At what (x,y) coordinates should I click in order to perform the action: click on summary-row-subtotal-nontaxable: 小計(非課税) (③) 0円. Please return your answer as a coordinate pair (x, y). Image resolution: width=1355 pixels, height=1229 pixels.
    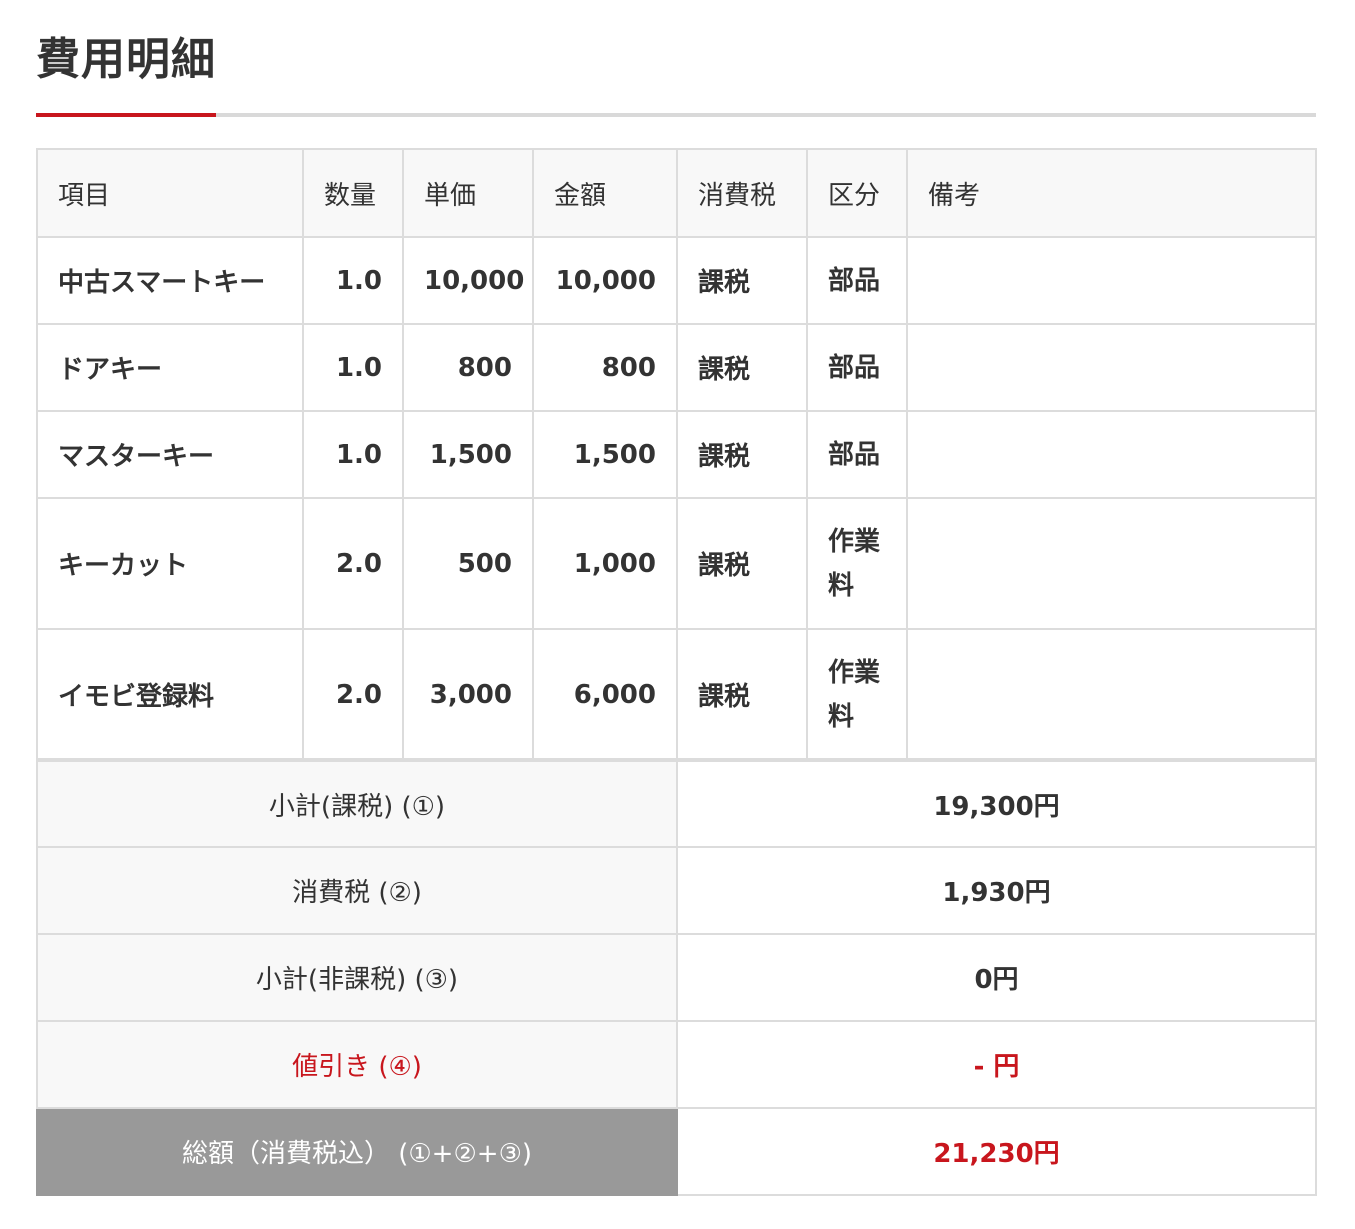
    Looking at the image, I should click on (676, 977).